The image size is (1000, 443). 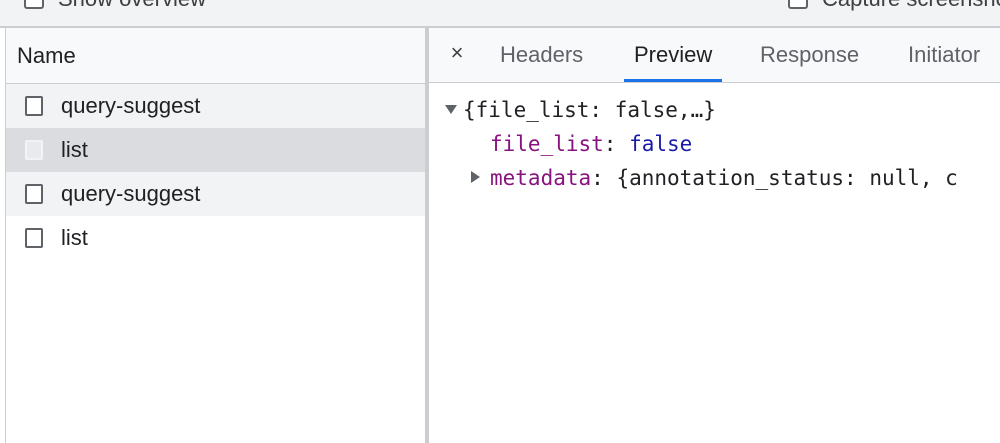 What do you see at coordinates (475, 177) in the screenshot?
I see `expand-triangle-right-icon` at bounding box center [475, 177].